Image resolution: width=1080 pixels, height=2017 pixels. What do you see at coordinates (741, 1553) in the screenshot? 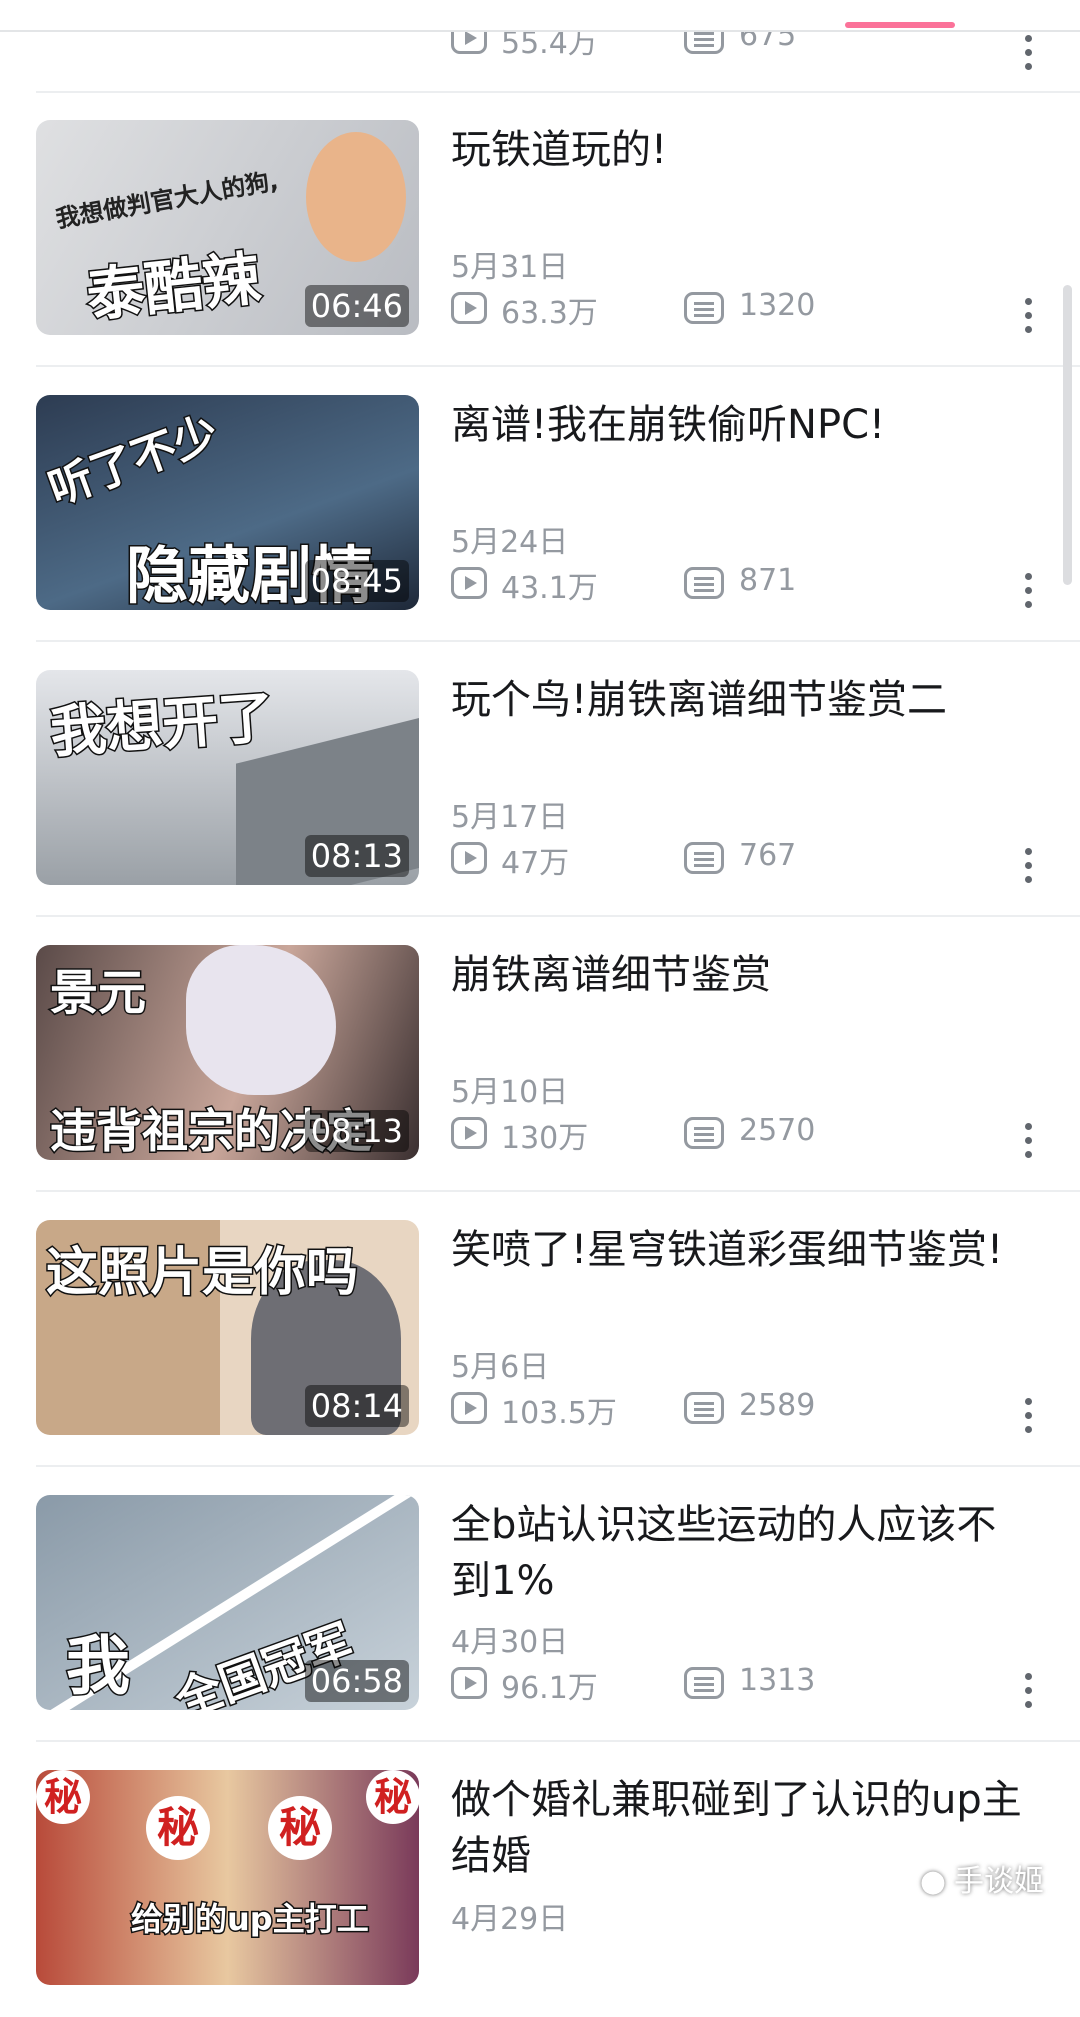
I see `video-title: 全b站认识这些运动的人应该不到1%` at bounding box center [741, 1553].